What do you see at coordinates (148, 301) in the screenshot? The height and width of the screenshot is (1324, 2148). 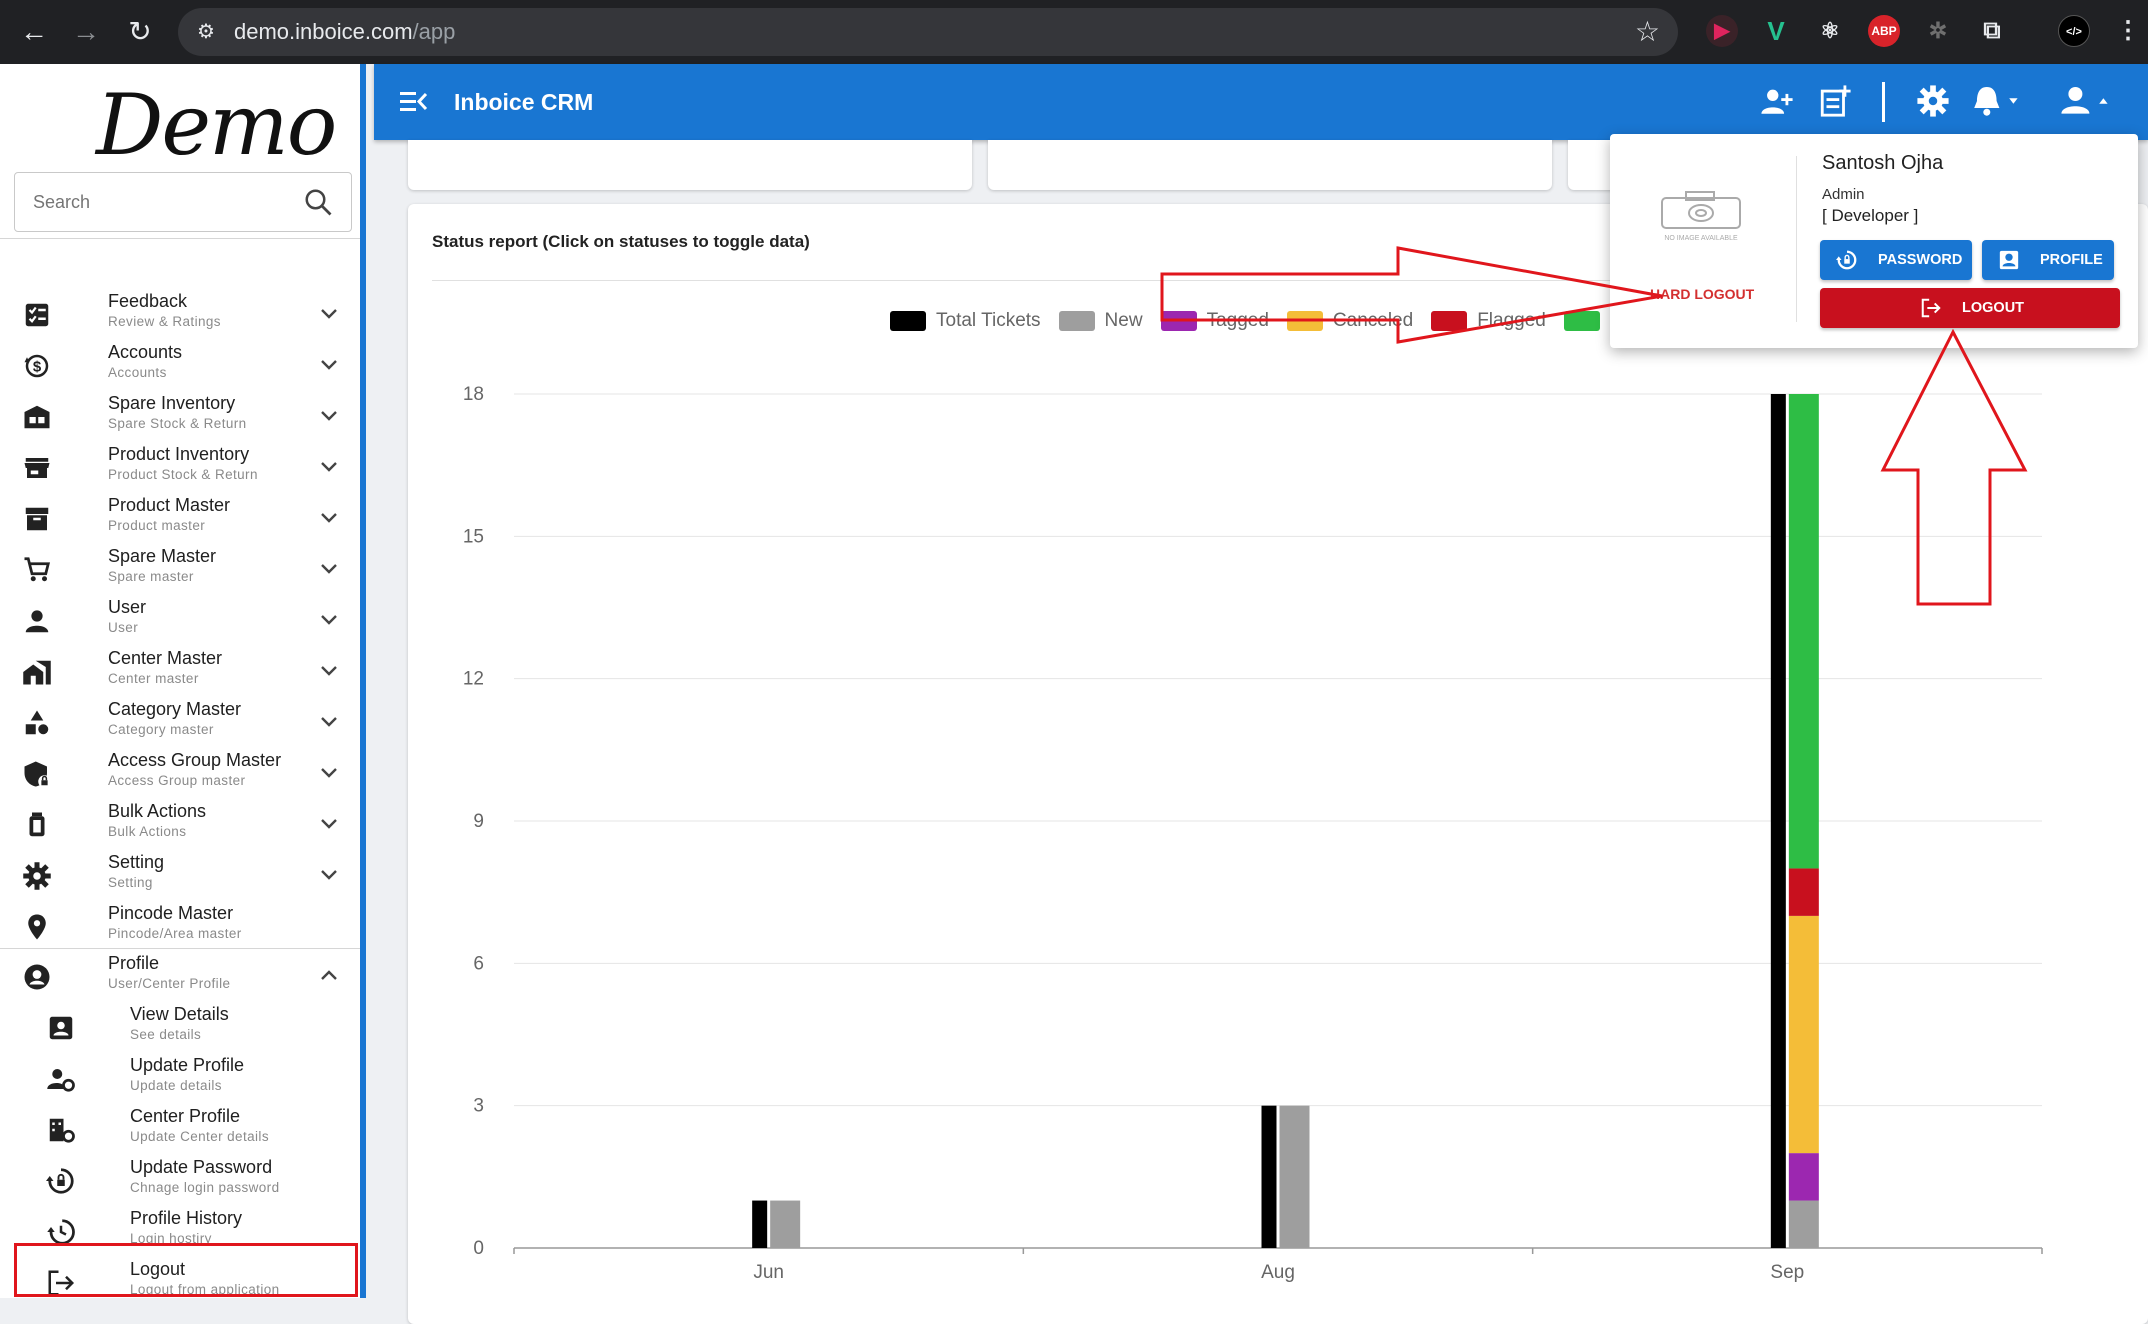 I see `sidebar-item-title: Feedback` at bounding box center [148, 301].